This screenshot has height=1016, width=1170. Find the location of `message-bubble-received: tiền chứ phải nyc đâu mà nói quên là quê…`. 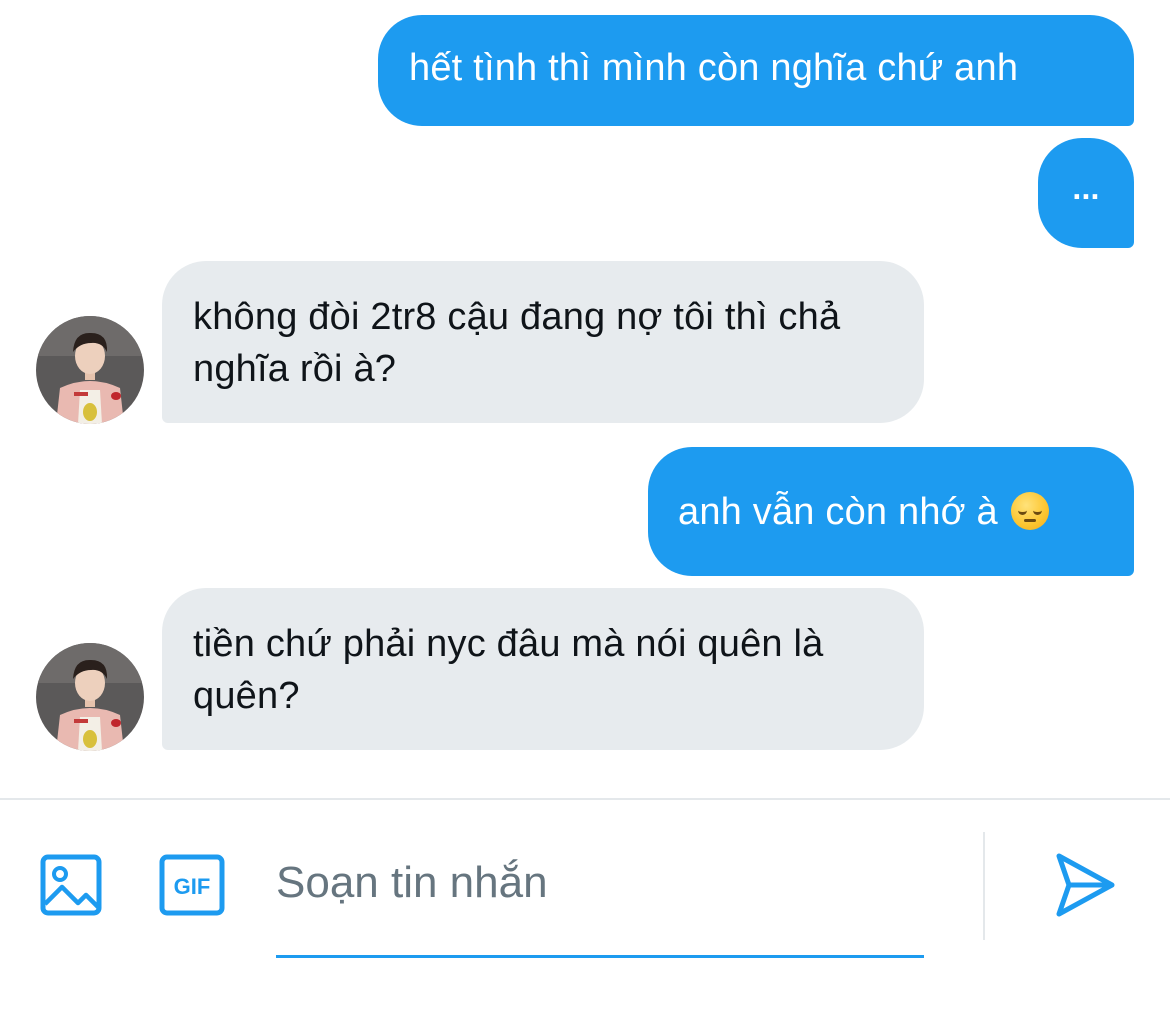

message-bubble-received: tiền chứ phải nyc đâu mà nói quên là quê… is located at coordinates (543, 669).